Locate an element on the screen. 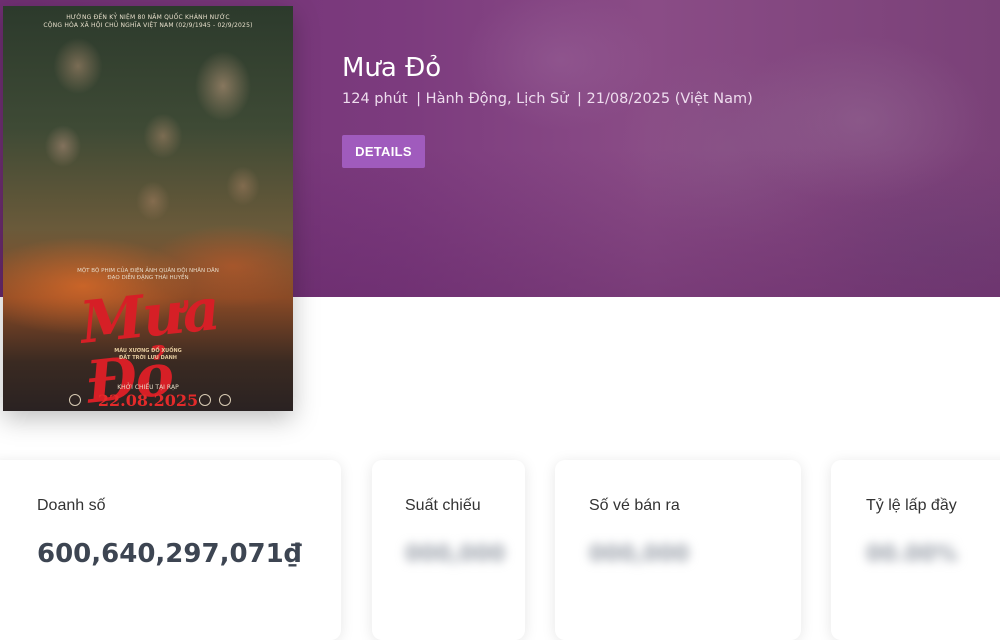 This screenshot has width=1000, height=640. movie-title: Mưa Đỏ is located at coordinates (392, 68).